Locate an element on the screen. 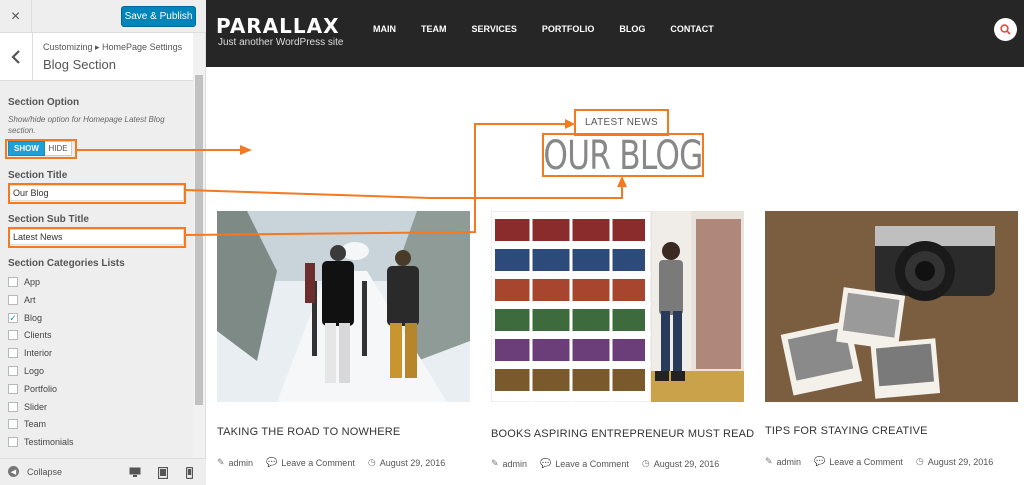 Image resolution: width=1024 pixels, height=485 pixels. site-tagline: Just another WordPress site is located at coordinates (281, 42).